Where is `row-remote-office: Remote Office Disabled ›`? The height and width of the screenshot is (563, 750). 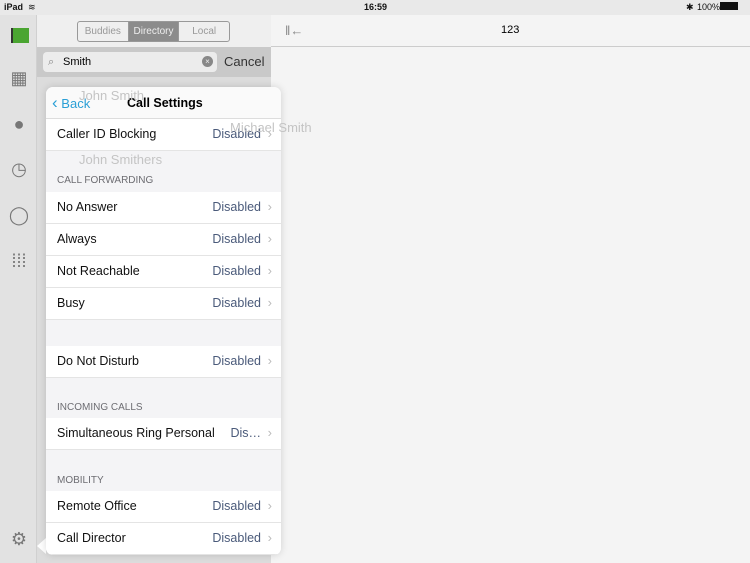
row-remote-office: Remote Office Disabled › is located at coordinates (163, 507).